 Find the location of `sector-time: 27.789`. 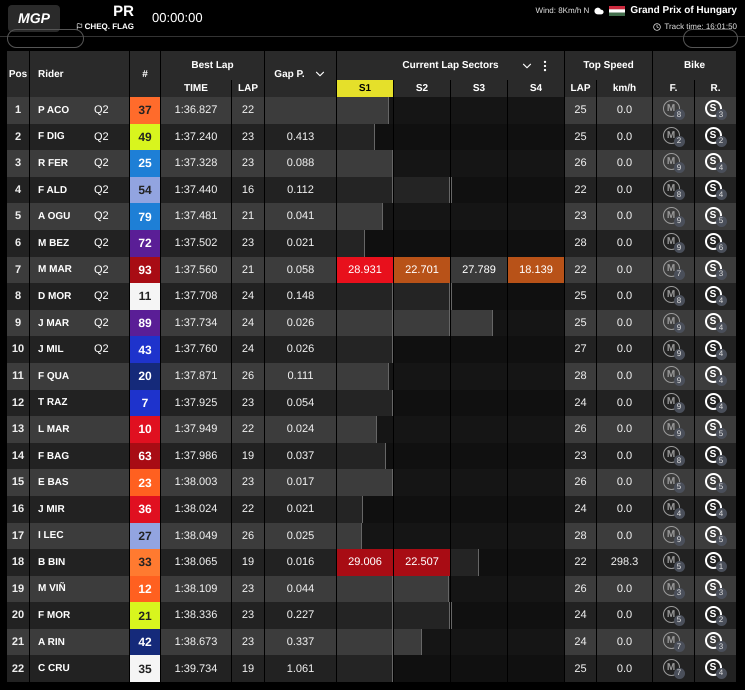

sector-time: 27.789 is located at coordinates (479, 270).